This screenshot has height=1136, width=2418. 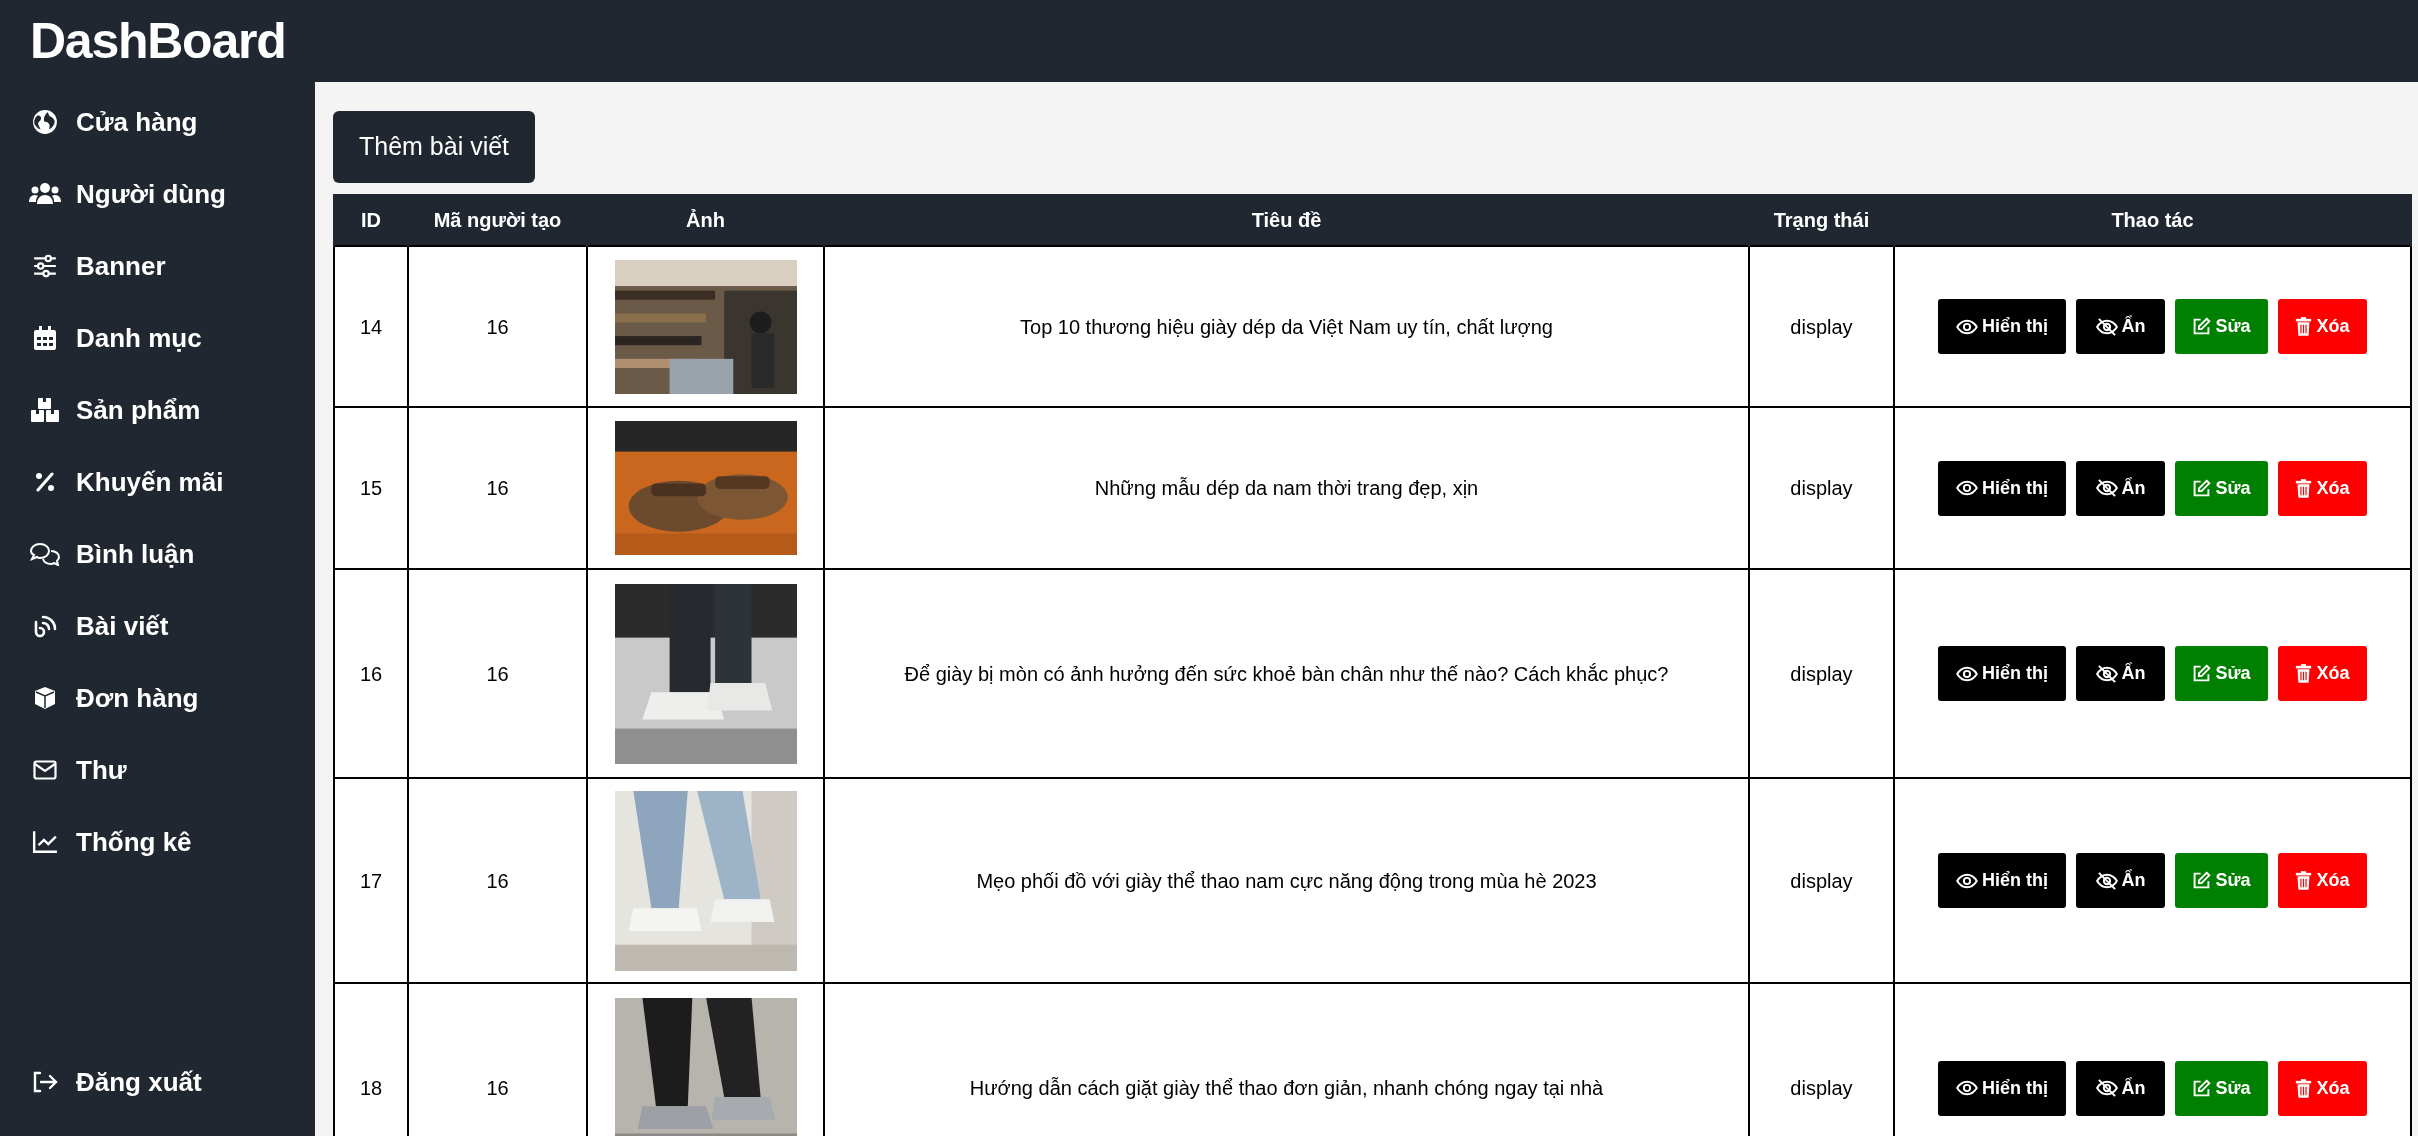 I want to click on comments-icon, so click(x=45, y=554).